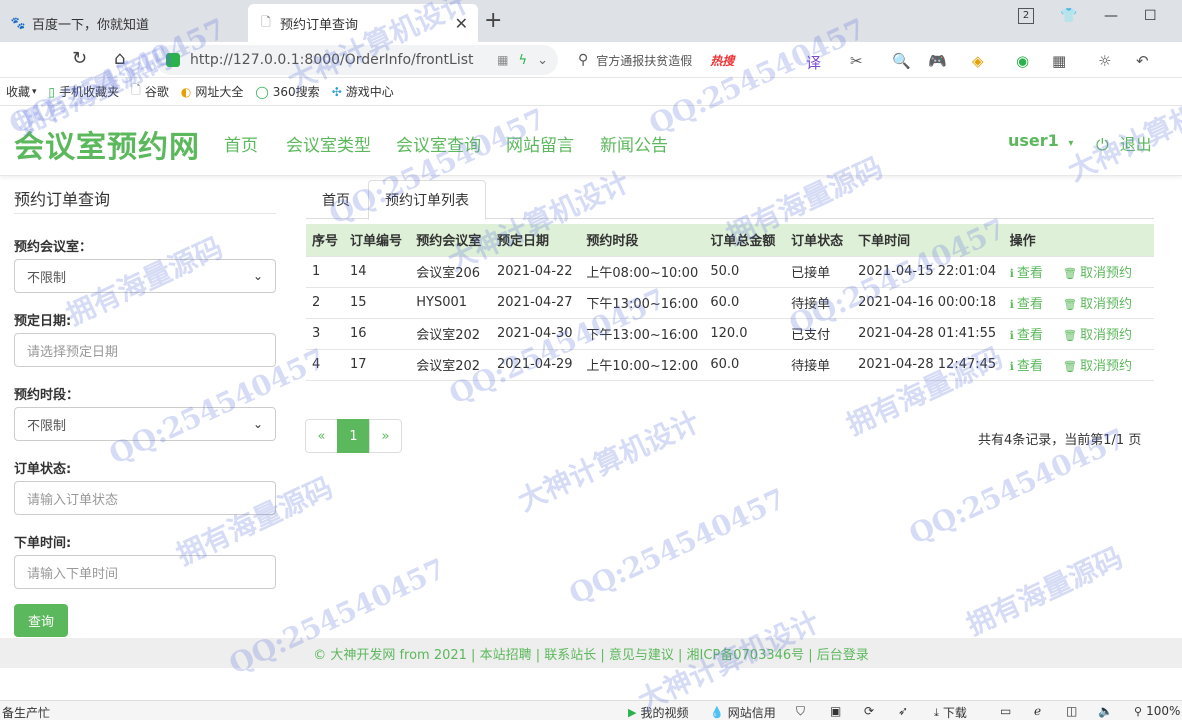  I want to click on chevron-down-icon: ⌄, so click(542, 60).